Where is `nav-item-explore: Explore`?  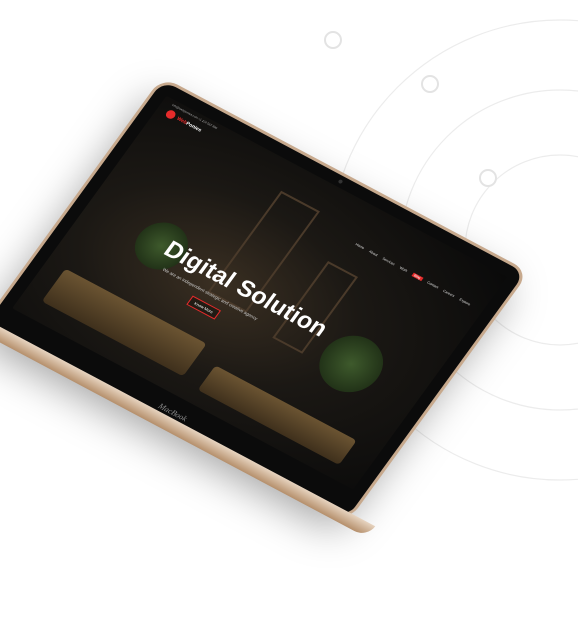
nav-item-explore: Explore is located at coordinates (464, 302).